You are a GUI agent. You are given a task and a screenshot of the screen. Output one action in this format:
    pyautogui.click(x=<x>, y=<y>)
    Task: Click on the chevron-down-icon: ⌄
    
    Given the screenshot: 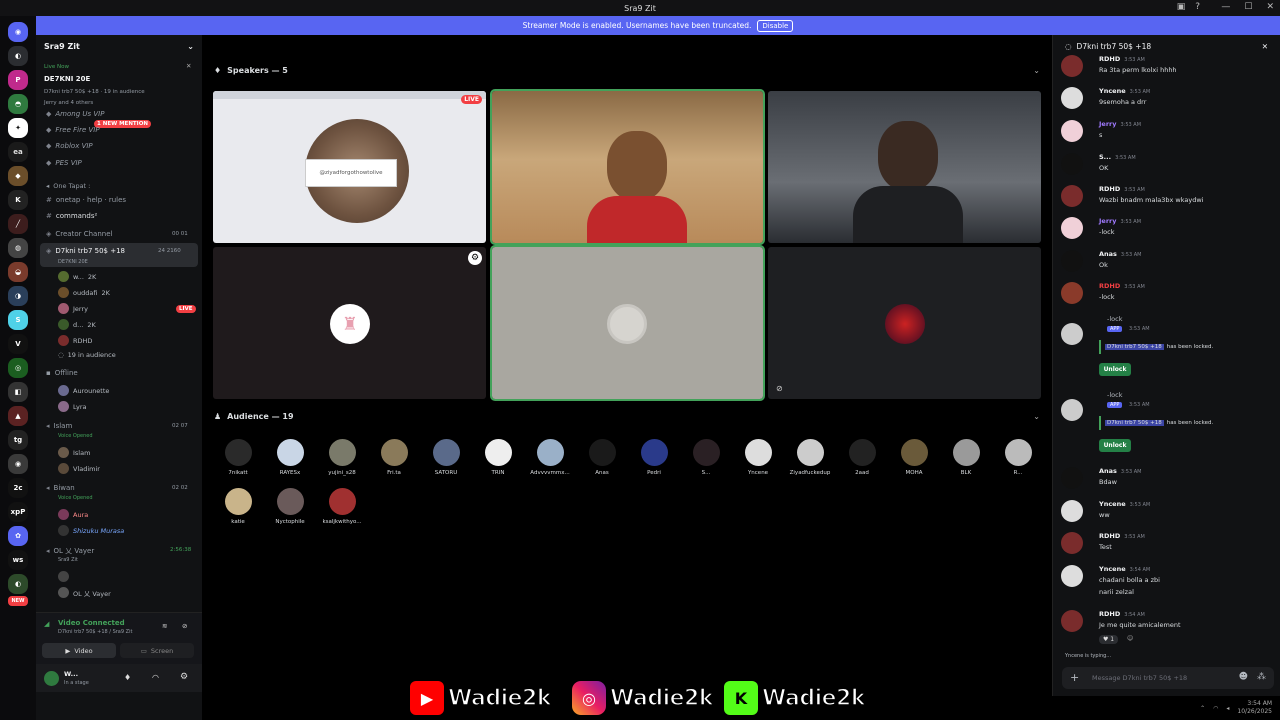 What is the action you would take?
    pyautogui.click(x=1036, y=70)
    